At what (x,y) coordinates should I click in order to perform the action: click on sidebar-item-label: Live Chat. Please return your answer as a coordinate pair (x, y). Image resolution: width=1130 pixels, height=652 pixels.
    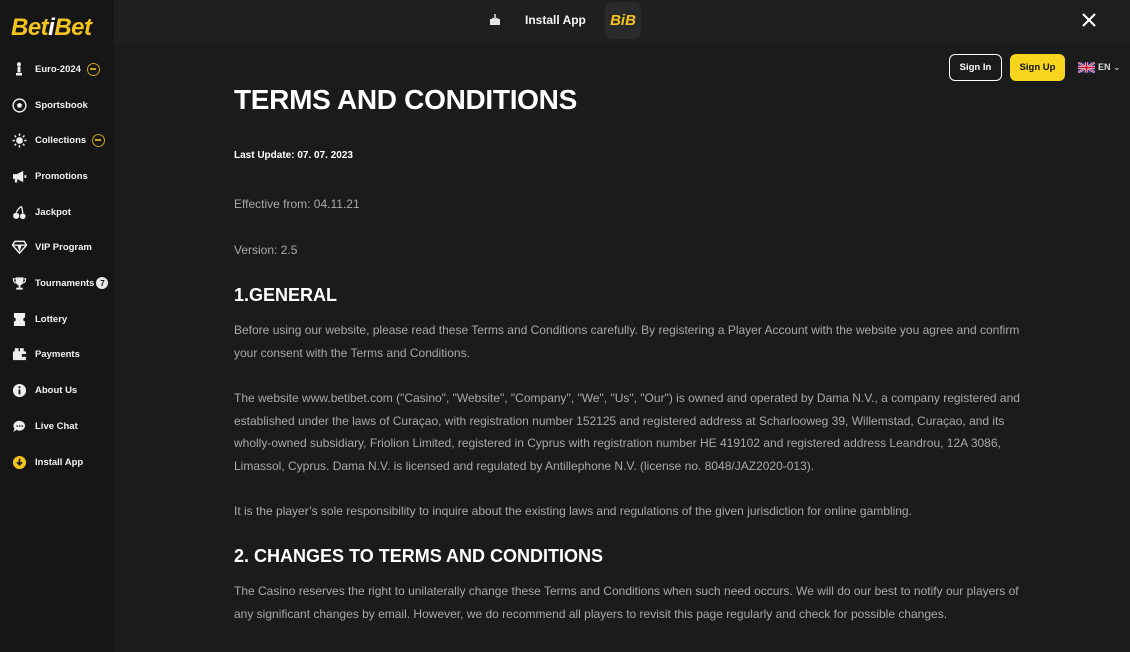
    Looking at the image, I should click on (56, 426).